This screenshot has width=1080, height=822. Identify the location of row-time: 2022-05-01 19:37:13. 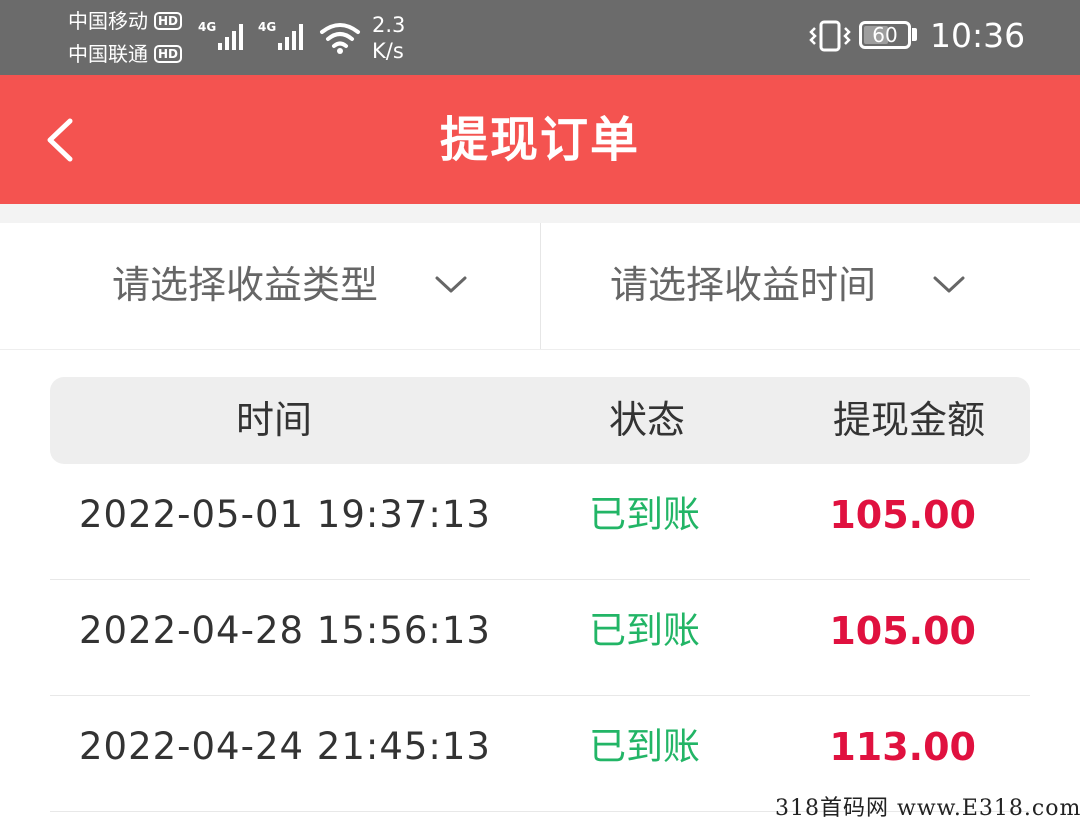
(285, 514).